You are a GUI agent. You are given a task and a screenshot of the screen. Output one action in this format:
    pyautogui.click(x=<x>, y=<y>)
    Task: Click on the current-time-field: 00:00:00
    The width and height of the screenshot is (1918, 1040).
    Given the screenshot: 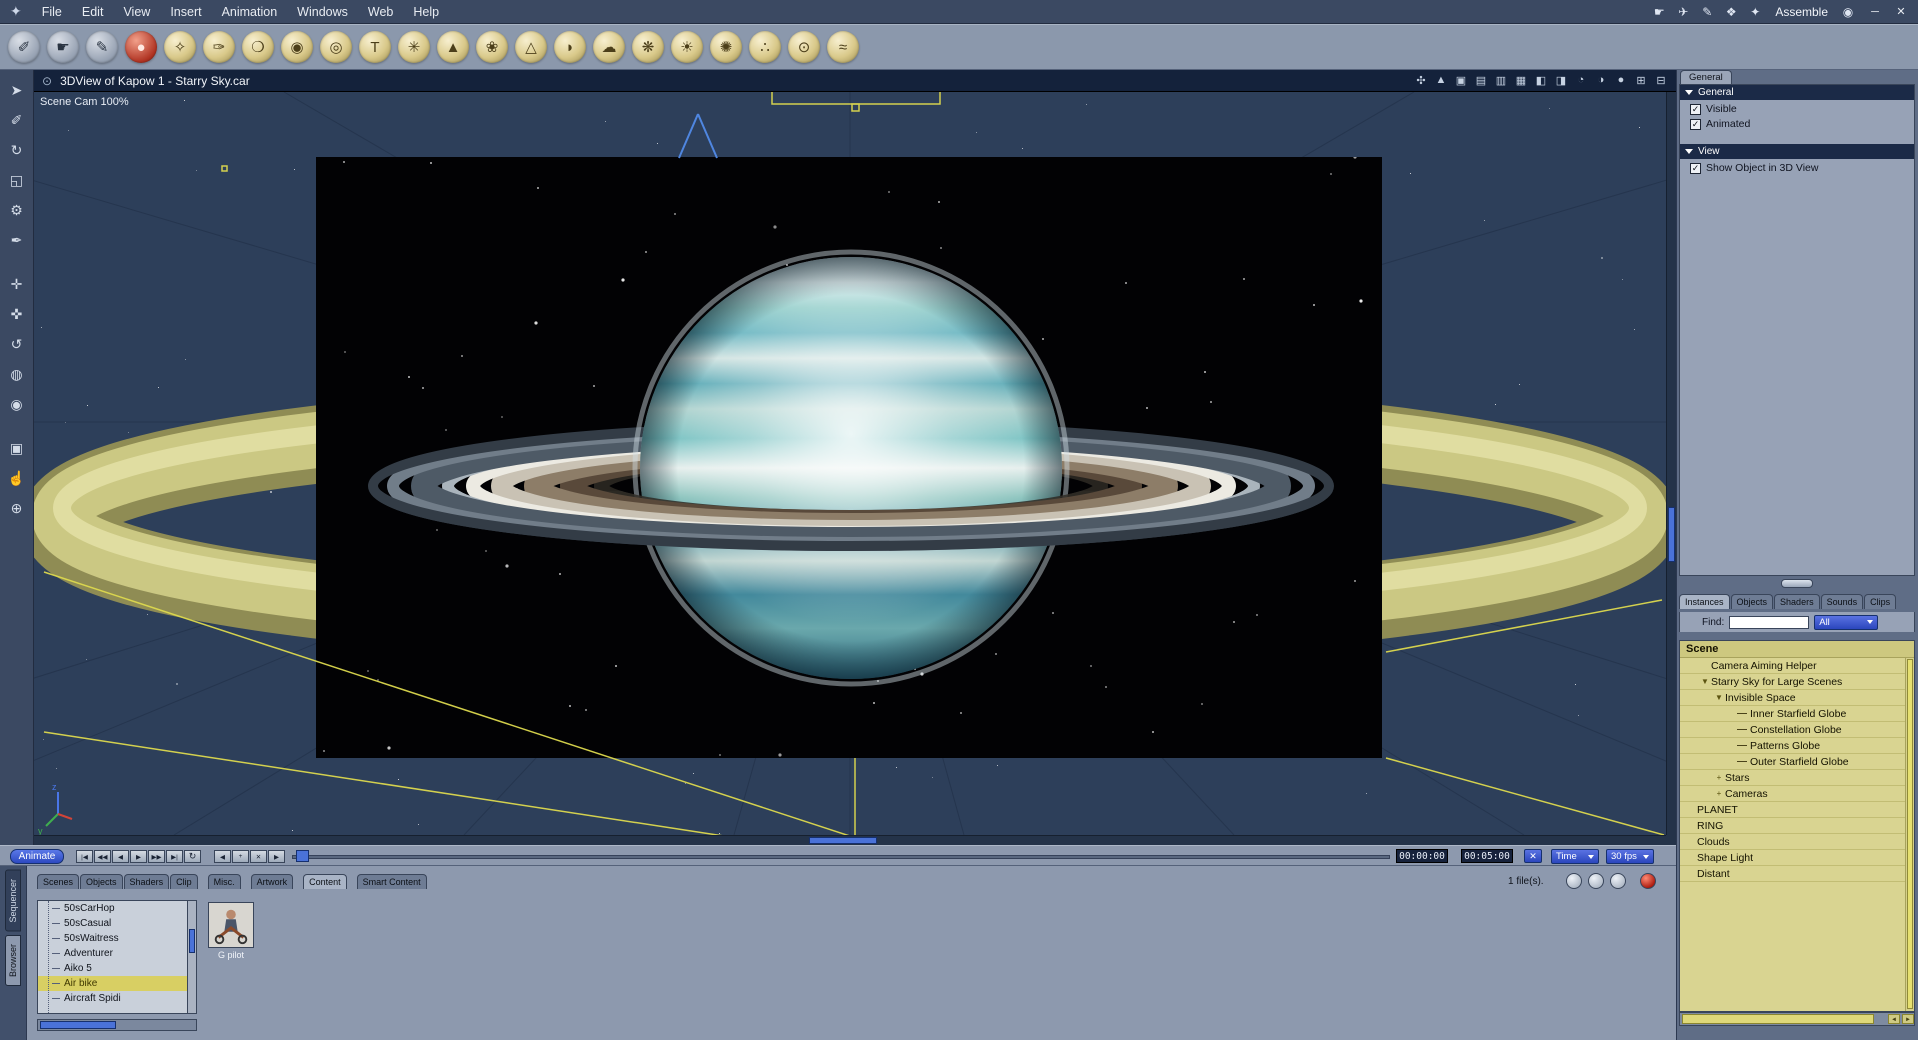 What is the action you would take?
    pyautogui.click(x=1422, y=856)
    